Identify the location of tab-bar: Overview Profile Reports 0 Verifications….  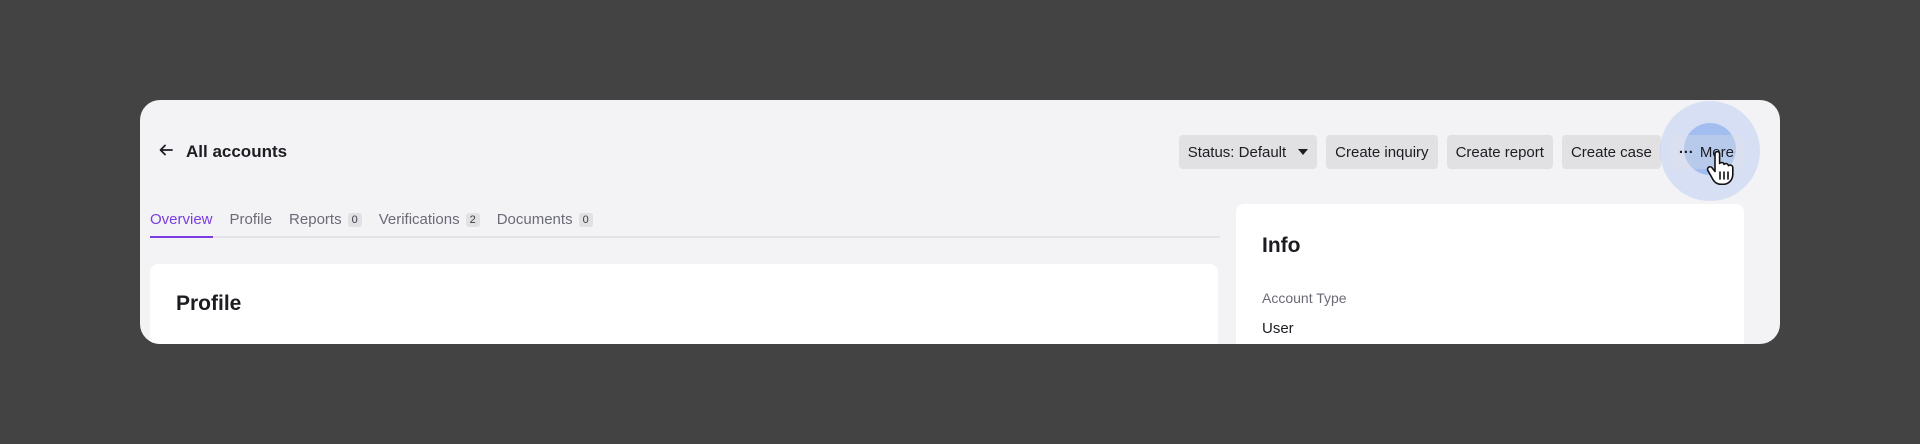
(685, 223).